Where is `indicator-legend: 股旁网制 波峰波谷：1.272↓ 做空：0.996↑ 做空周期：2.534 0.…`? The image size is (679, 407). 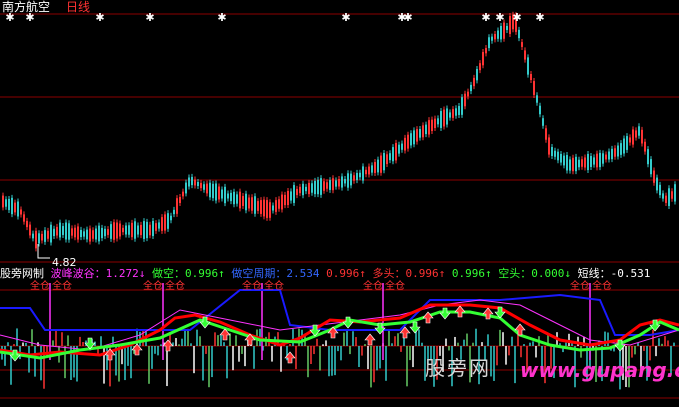
indicator-legend: 股旁网制 波峰波谷：1.272↓ 做空：0.996↑ 做空周期：2.534 0.… is located at coordinates (325, 273).